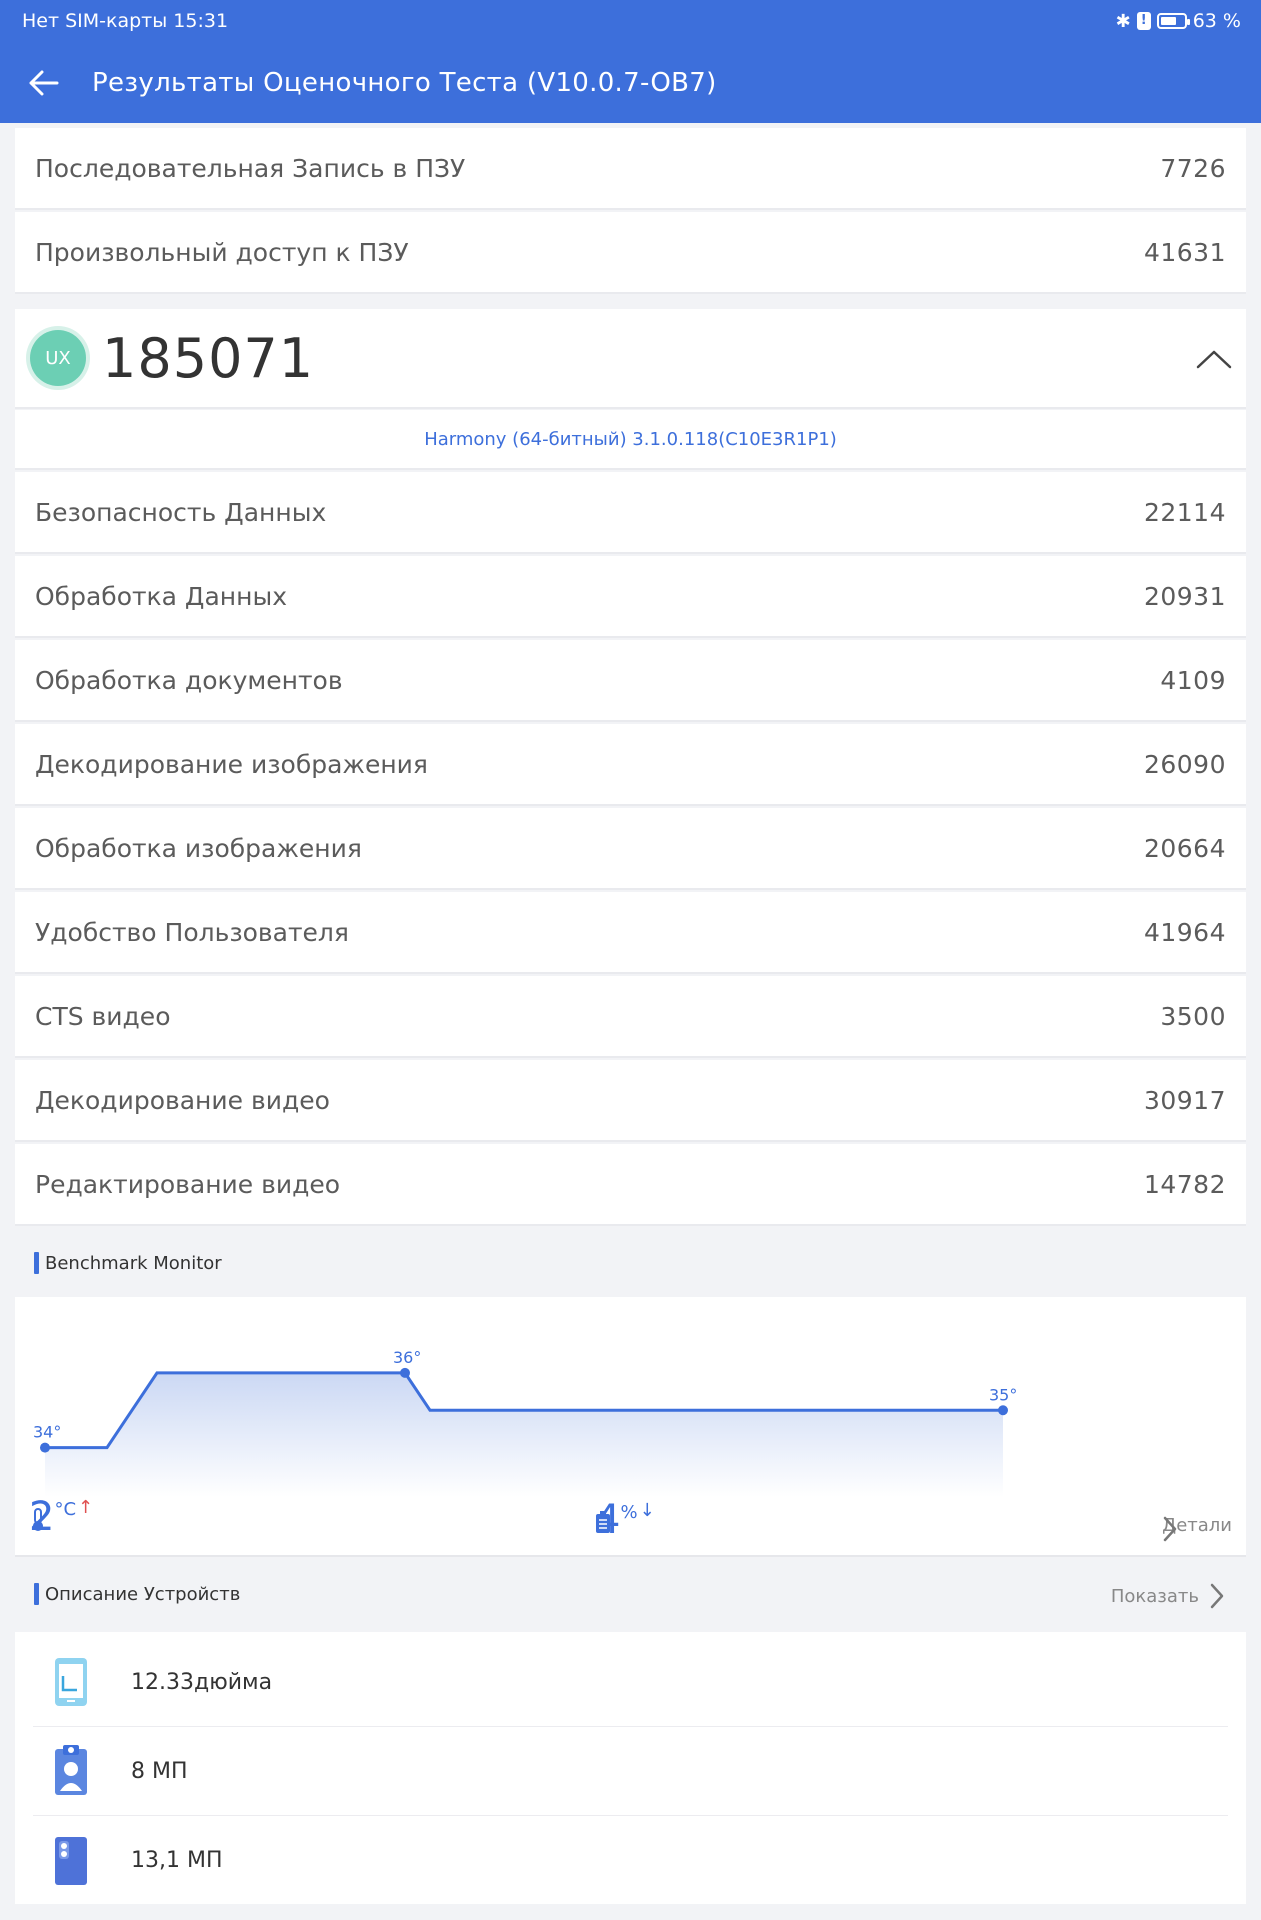 This screenshot has width=1261, height=1920. Describe the element at coordinates (630, 1682) in the screenshot. I see `device-item-screen: 12.33дюйма` at that location.